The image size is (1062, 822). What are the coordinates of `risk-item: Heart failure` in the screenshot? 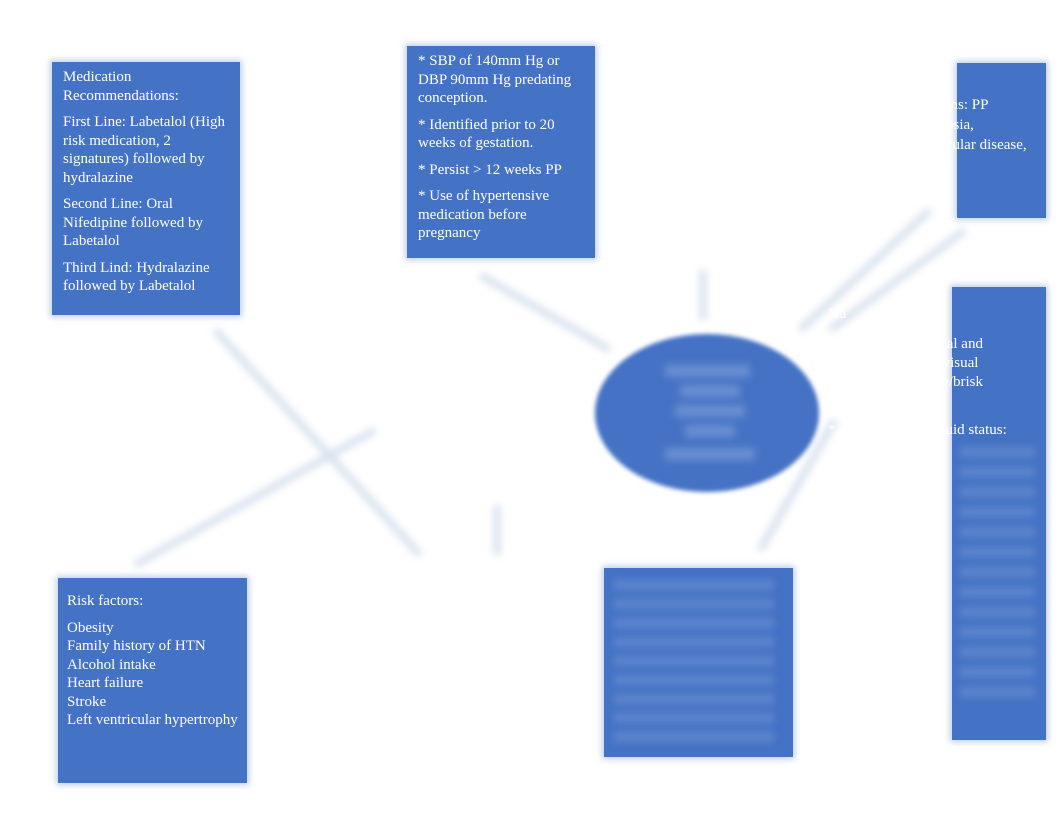 It's located at (105, 683).